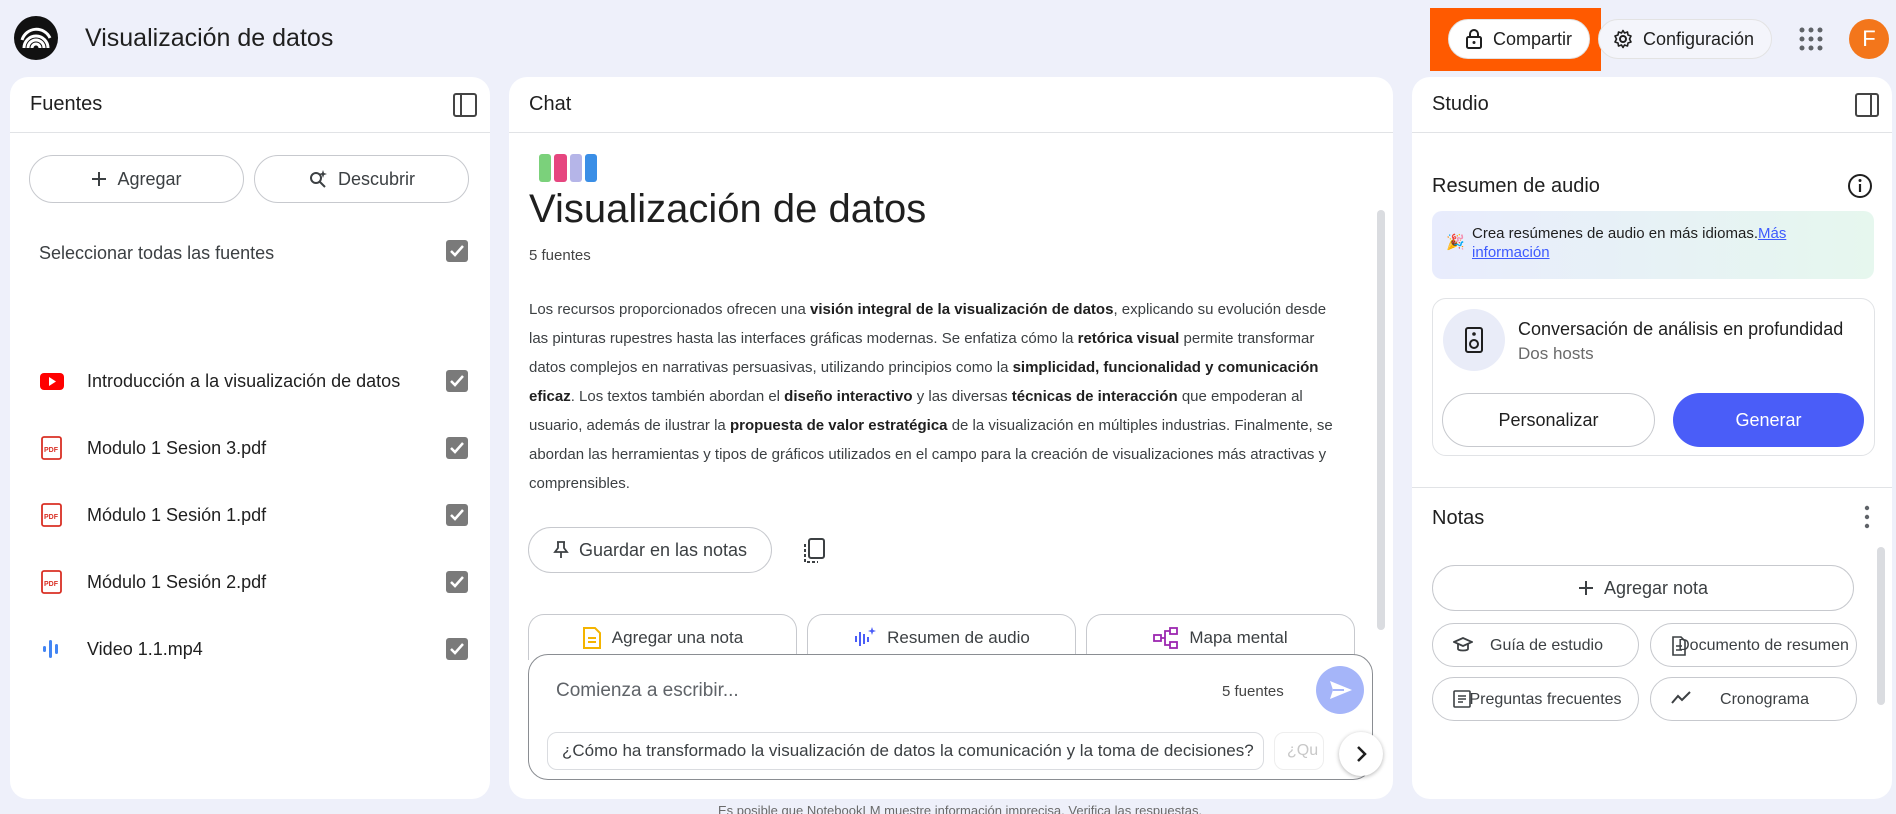 This screenshot has height=814, width=1896. What do you see at coordinates (1811, 39) in the screenshot?
I see `apps-grid-icon` at bounding box center [1811, 39].